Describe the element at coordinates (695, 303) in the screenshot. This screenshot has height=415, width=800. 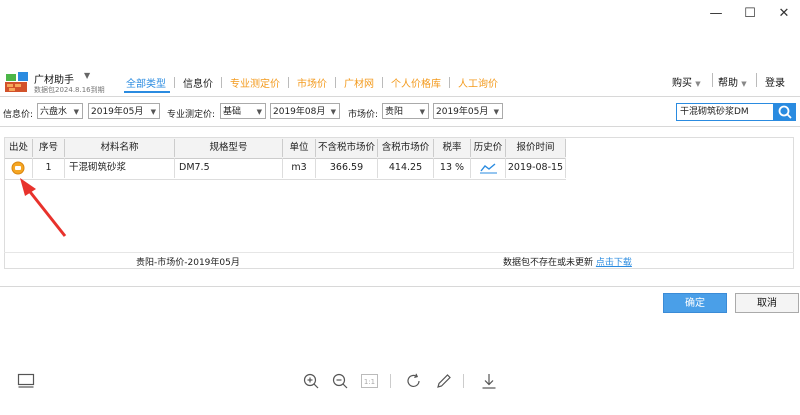
I see `confirm-button: 确定` at that location.